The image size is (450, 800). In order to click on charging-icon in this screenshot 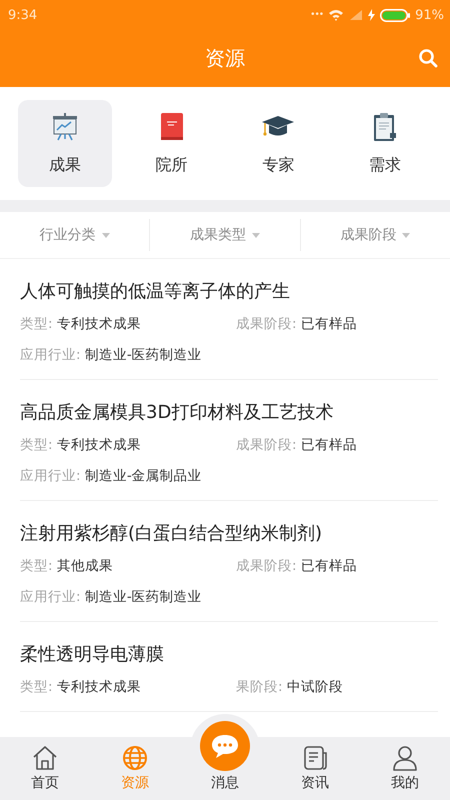, I will do `click(372, 15)`.